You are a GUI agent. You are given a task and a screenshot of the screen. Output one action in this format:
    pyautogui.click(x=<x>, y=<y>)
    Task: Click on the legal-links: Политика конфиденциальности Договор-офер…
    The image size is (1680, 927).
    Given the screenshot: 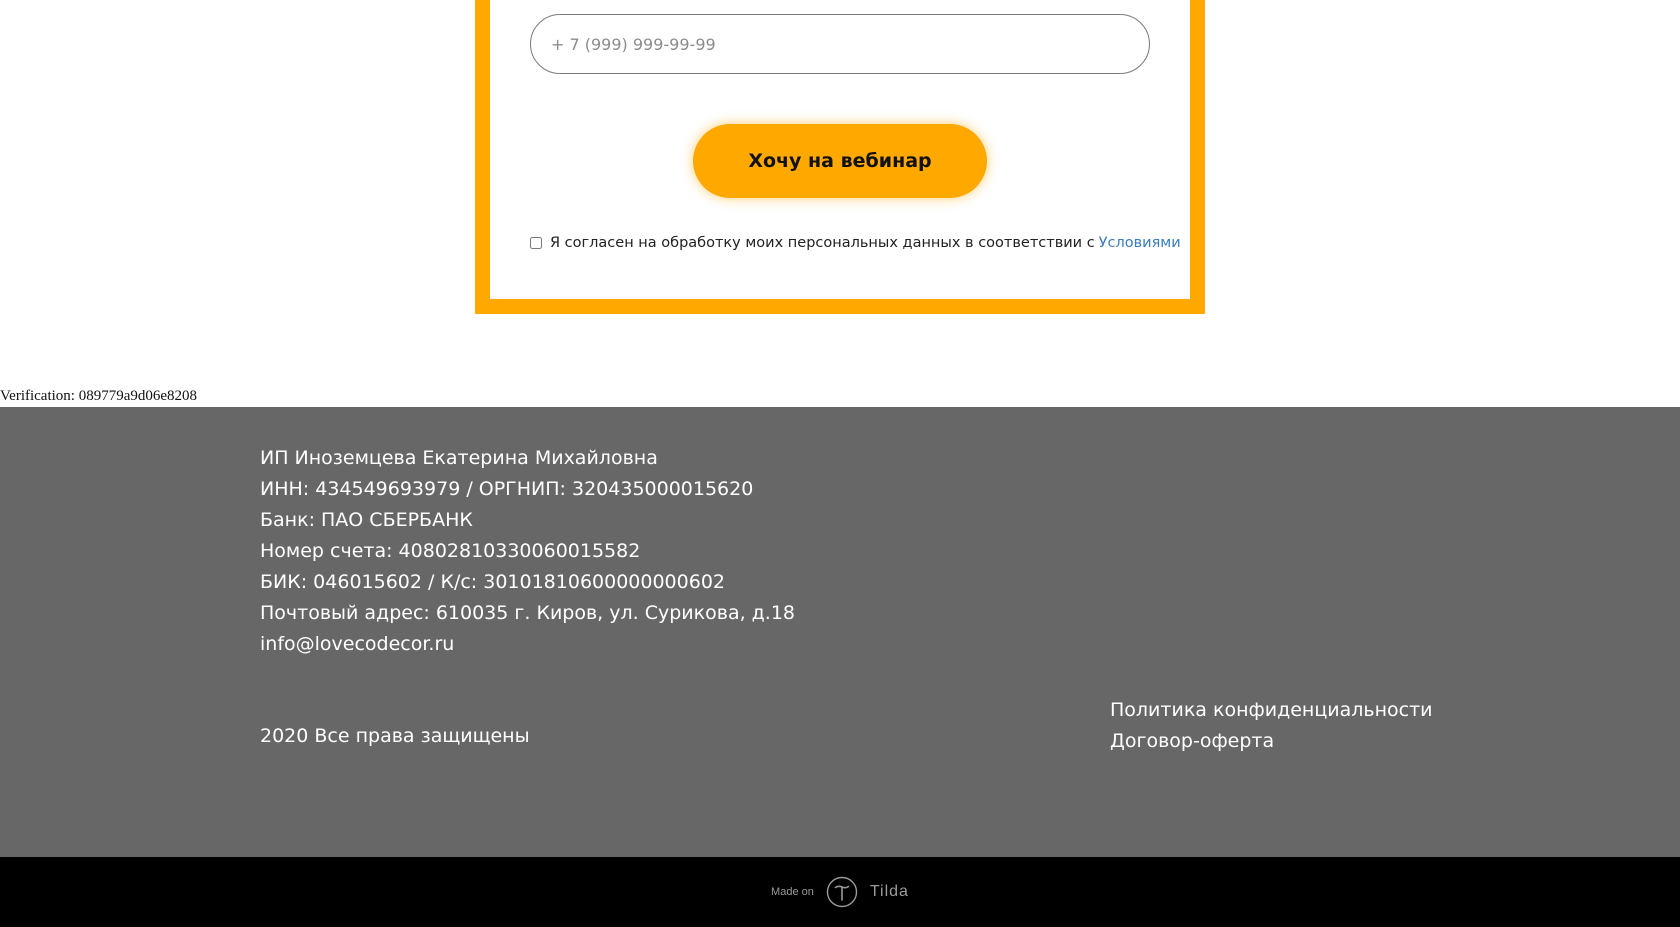 What is the action you would take?
    pyautogui.click(x=1271, y=726)
    